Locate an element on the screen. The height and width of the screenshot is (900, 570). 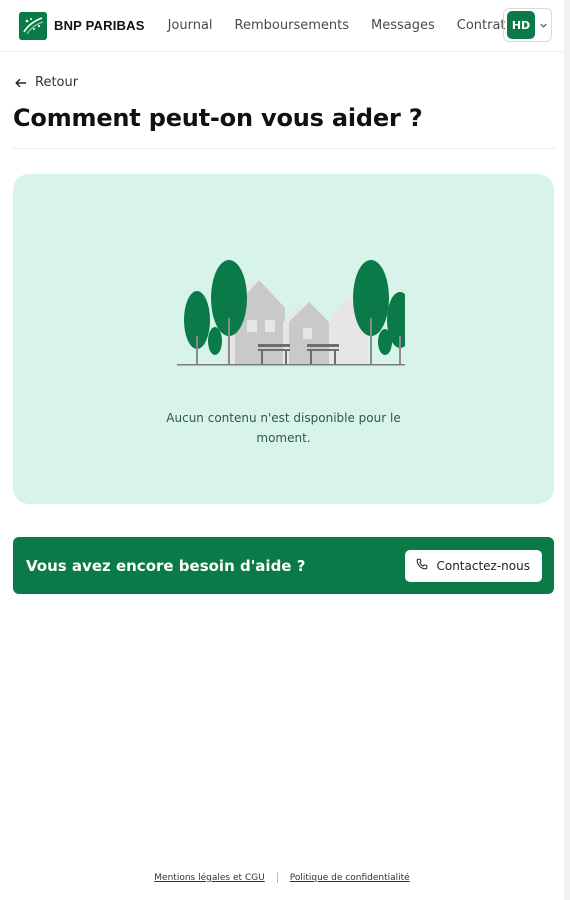
contact-us-button: Contactez-nous is located at coordinates (473, 565).